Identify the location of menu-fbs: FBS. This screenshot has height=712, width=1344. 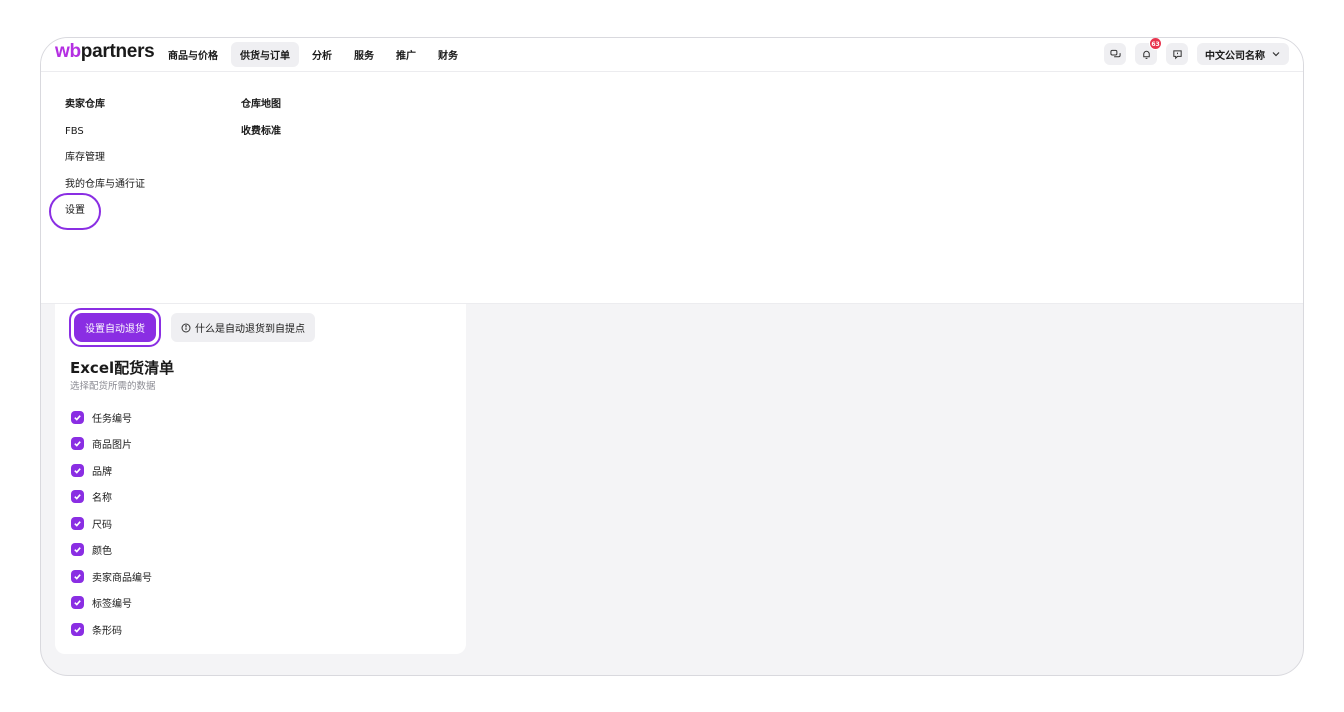
(105, 138).